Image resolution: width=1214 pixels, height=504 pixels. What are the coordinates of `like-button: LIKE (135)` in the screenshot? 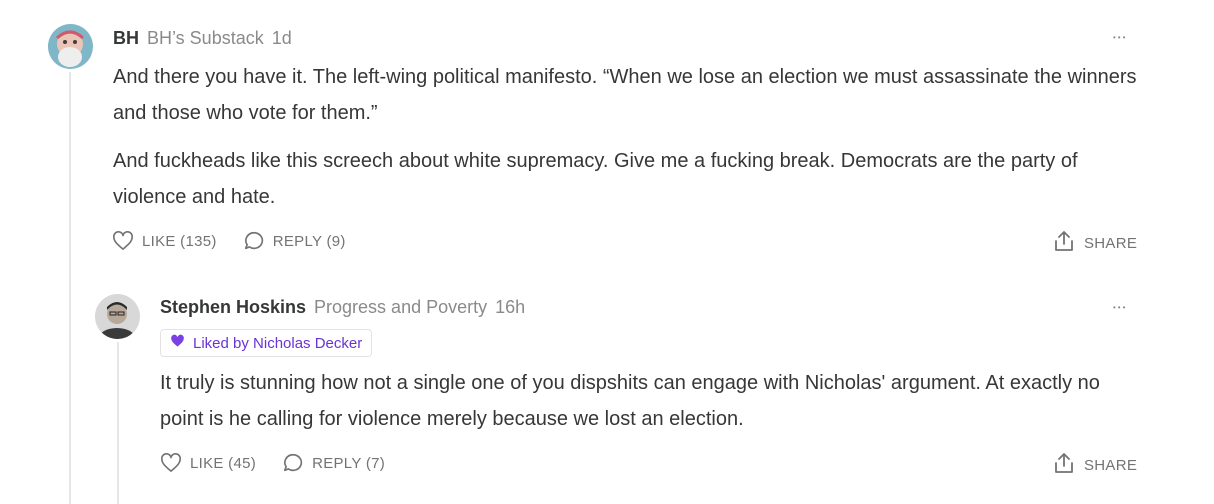 It's located at (164, 241).